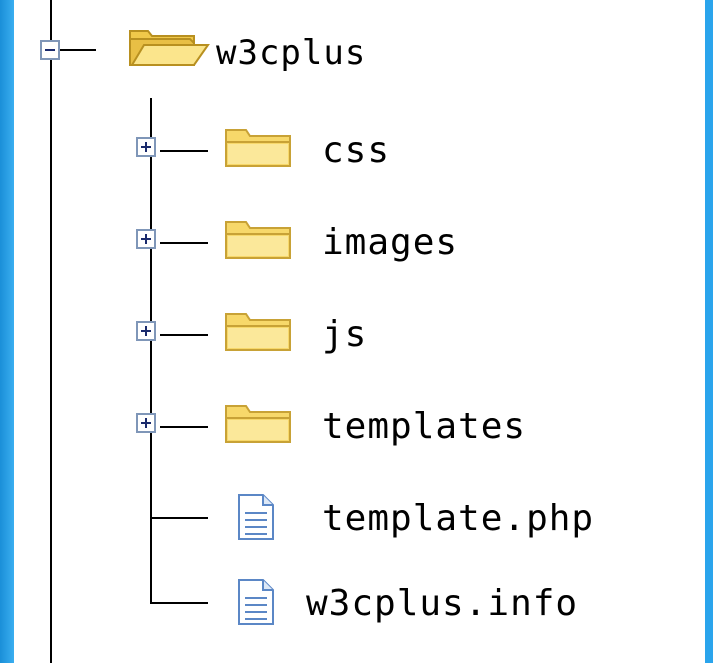 The width and height of the screenshot is (713, 663). What do you see at coordinates (169, 48) in the screenshot?
I see `folder-open-icon` at bounding box center [169, 48].